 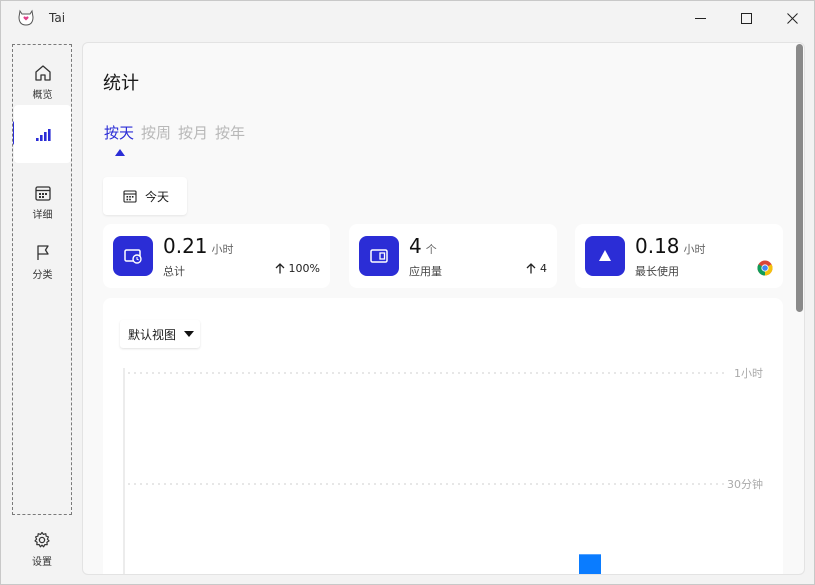 I want to click on clock-screen-icon, so click(x=133, y=256).